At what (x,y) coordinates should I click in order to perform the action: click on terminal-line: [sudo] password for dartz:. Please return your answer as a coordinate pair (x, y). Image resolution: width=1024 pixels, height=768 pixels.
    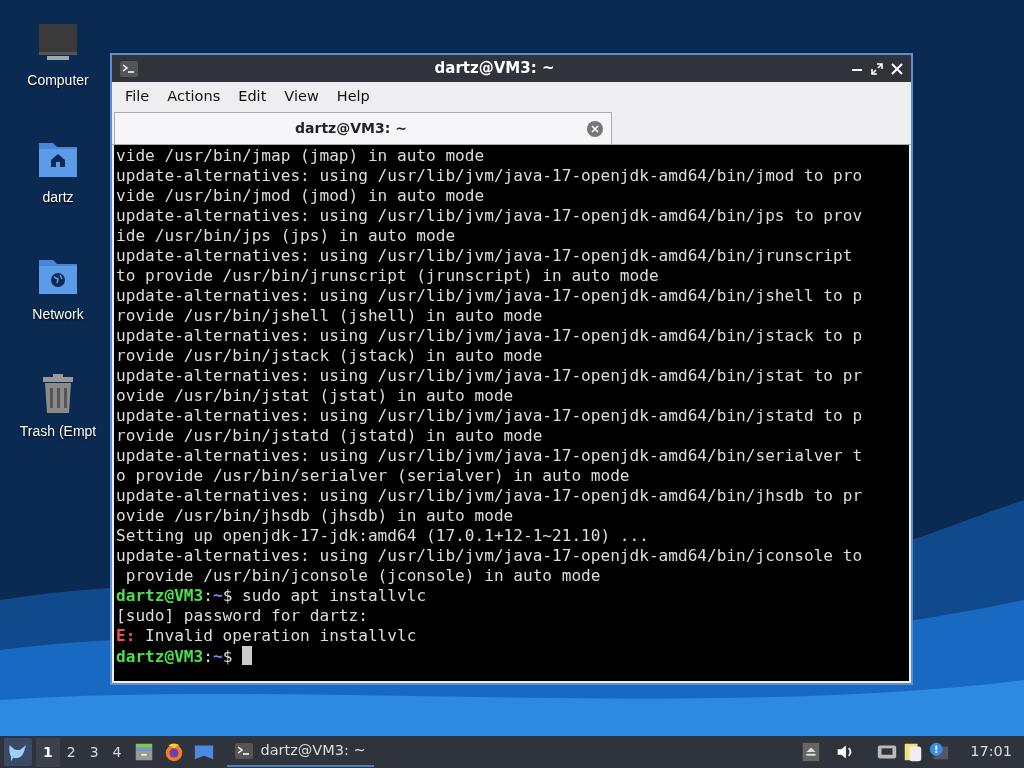
    Looking at the image, I should click on (242, 616).